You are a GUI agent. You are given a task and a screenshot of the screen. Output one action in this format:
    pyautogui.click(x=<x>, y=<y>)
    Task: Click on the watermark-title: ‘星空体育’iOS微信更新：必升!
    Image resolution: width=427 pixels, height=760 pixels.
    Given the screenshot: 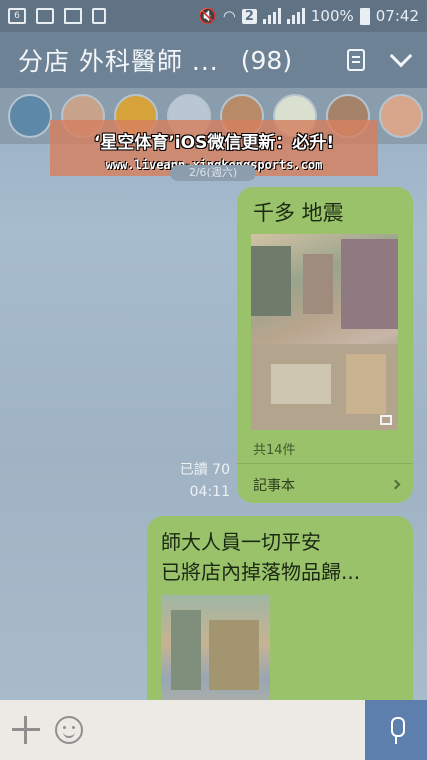 What is the action you would take?
    pyautogui.click(x=214, y=143)
    